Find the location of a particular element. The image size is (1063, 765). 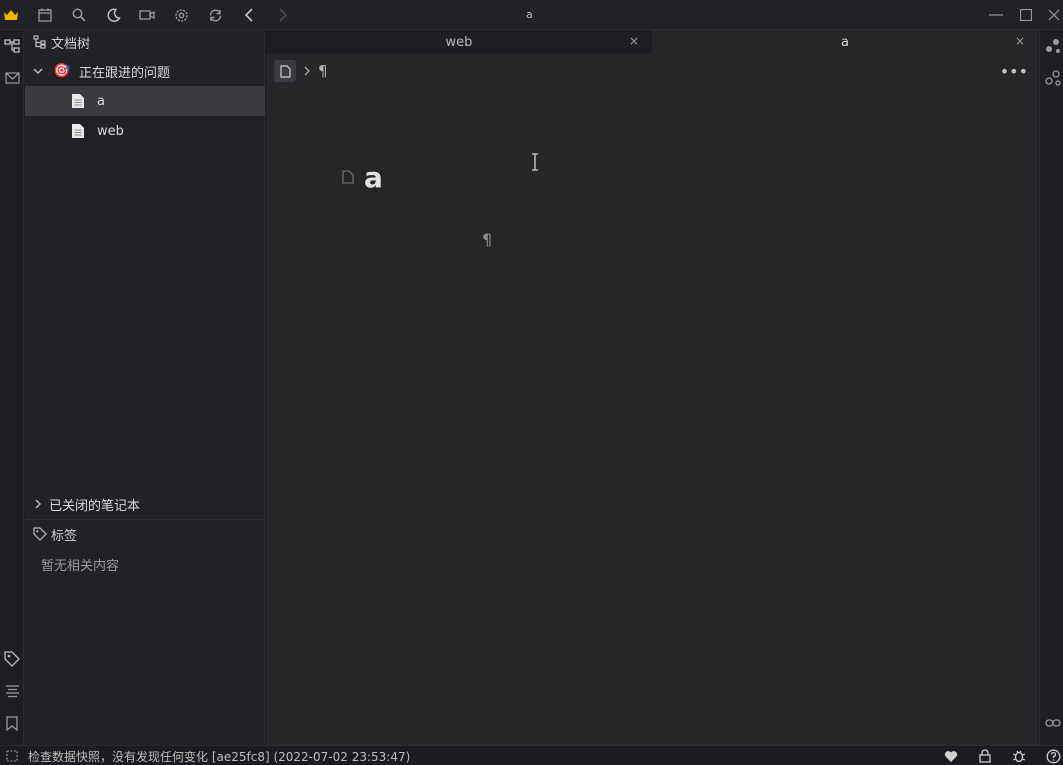

maximize-icon is located at coordinates (1026, 15).